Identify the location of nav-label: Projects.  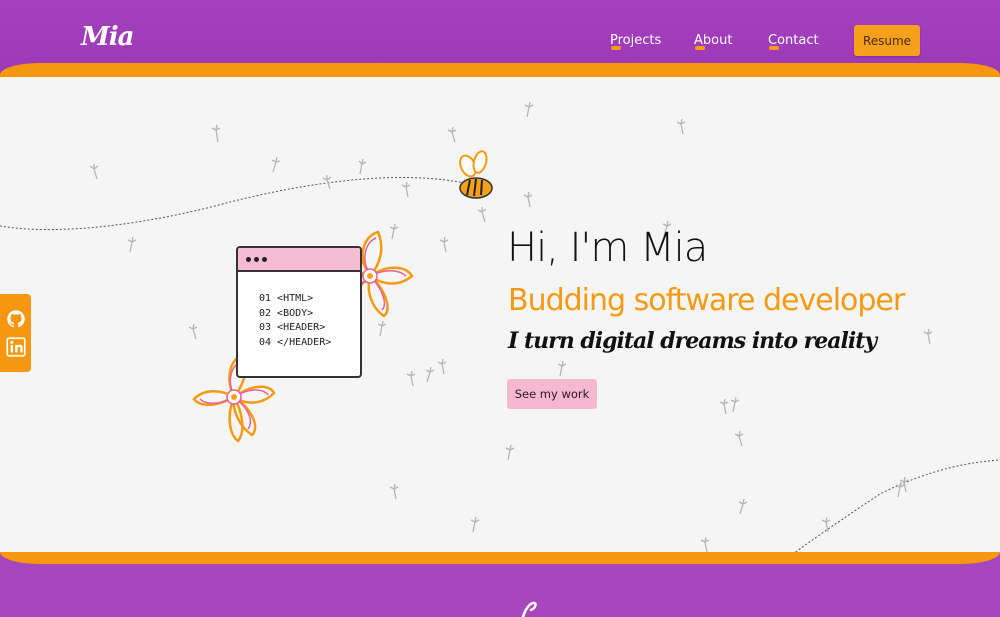
(636, 40).